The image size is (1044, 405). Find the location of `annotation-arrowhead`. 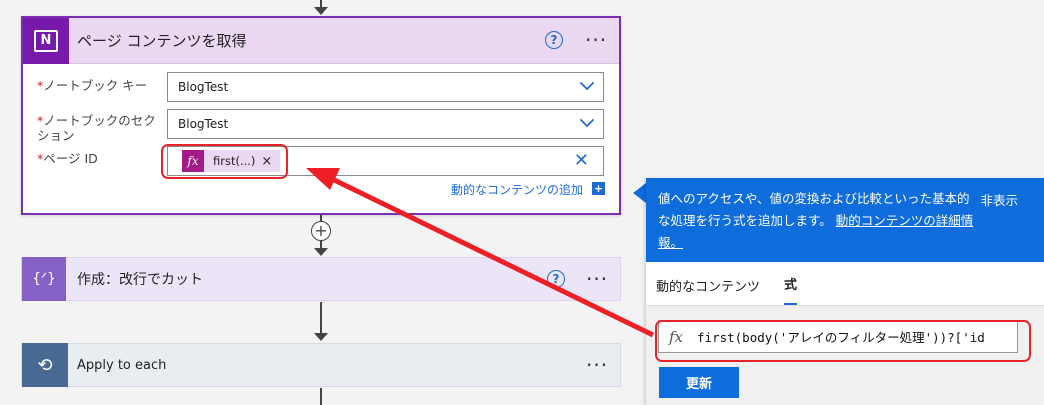

annotation-arrowhead is located at coordinates (323, 179).